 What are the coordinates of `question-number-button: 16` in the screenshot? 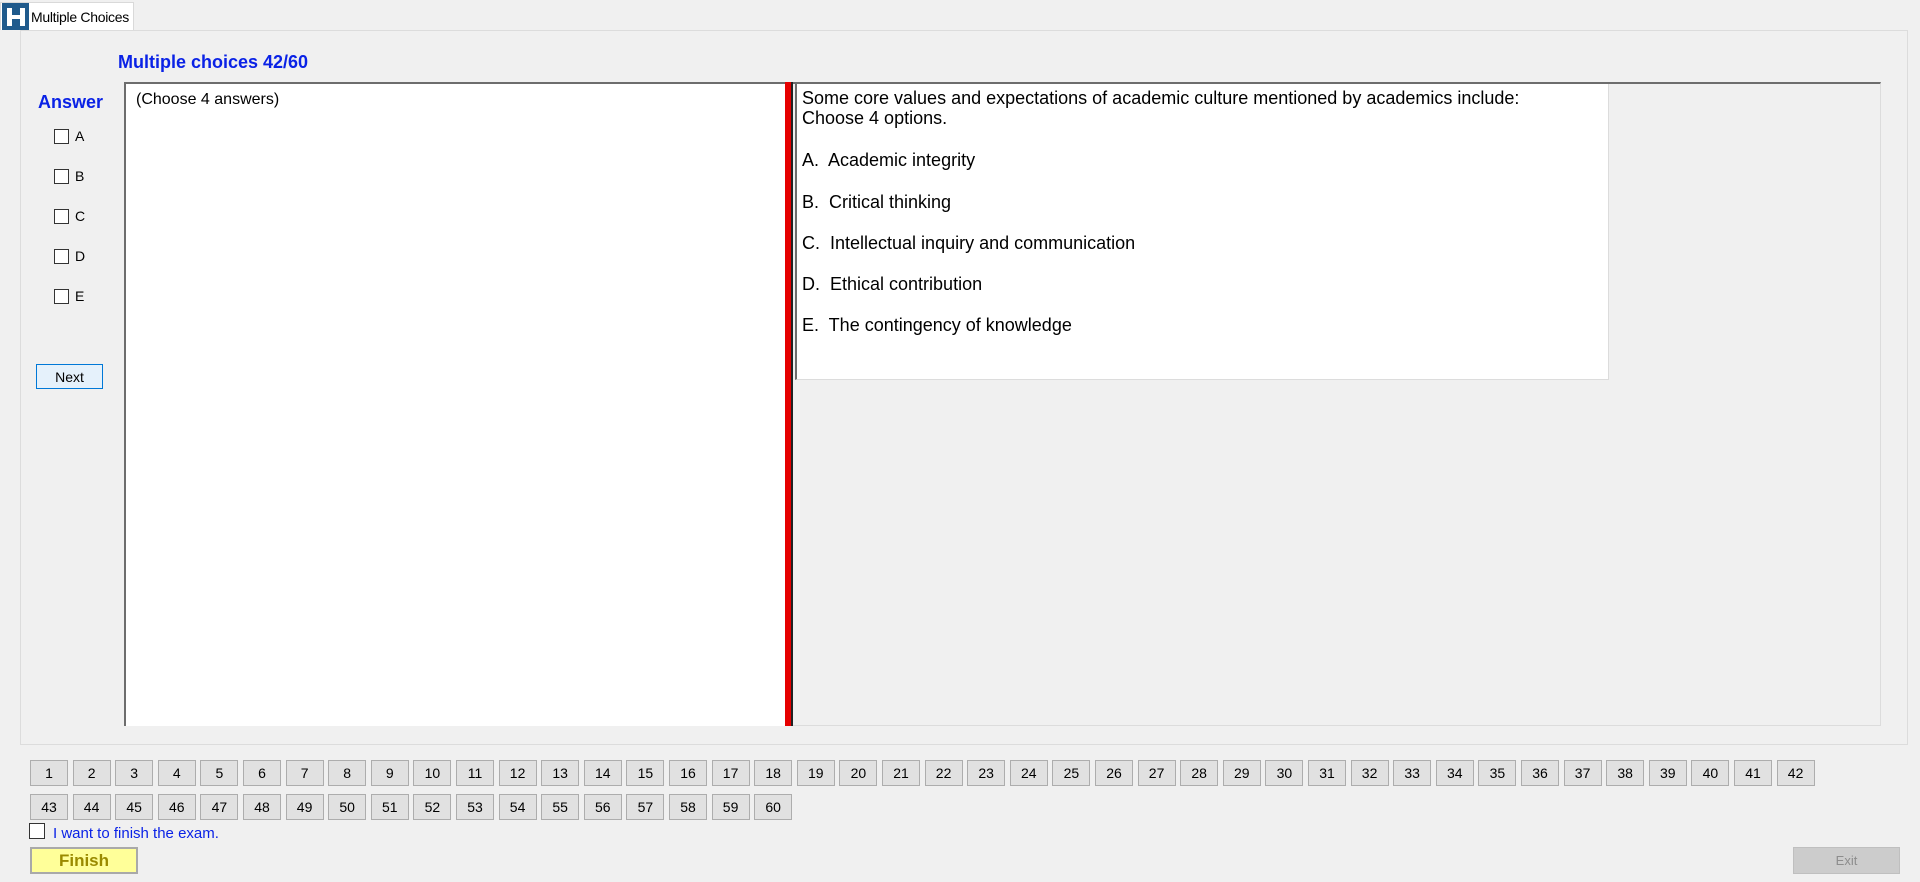 It's located at (688, 773).